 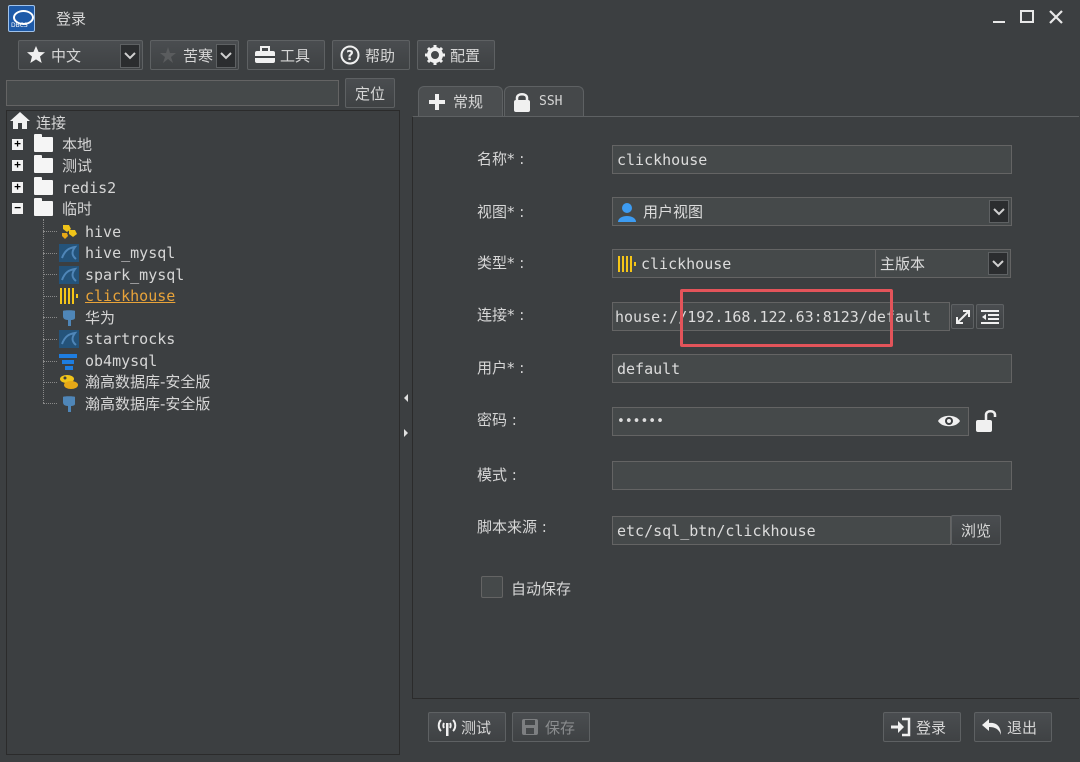 What do you see at coordinates (812, 211) in the screenshot?
I see `view-select: 用户视图` at bounding box center [812, 211].